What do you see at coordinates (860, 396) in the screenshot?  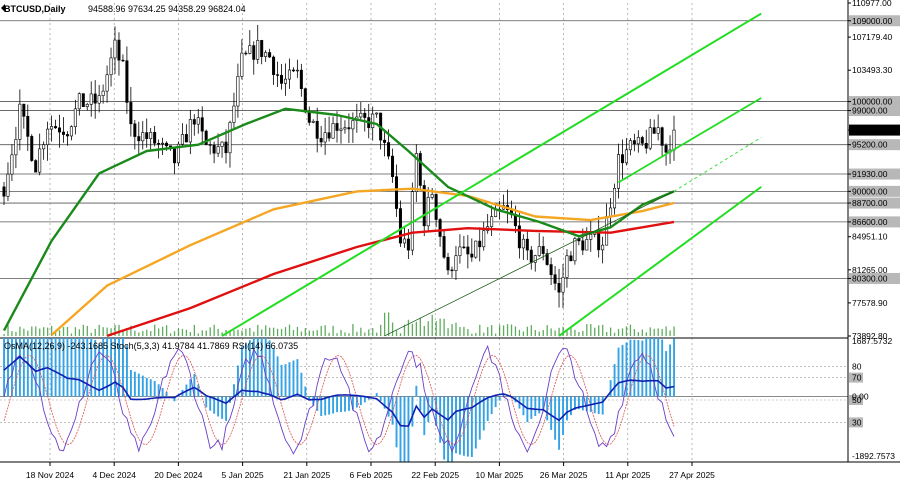 I see `indicator-tick-label: 0.00` at bounding box center [860, 396].